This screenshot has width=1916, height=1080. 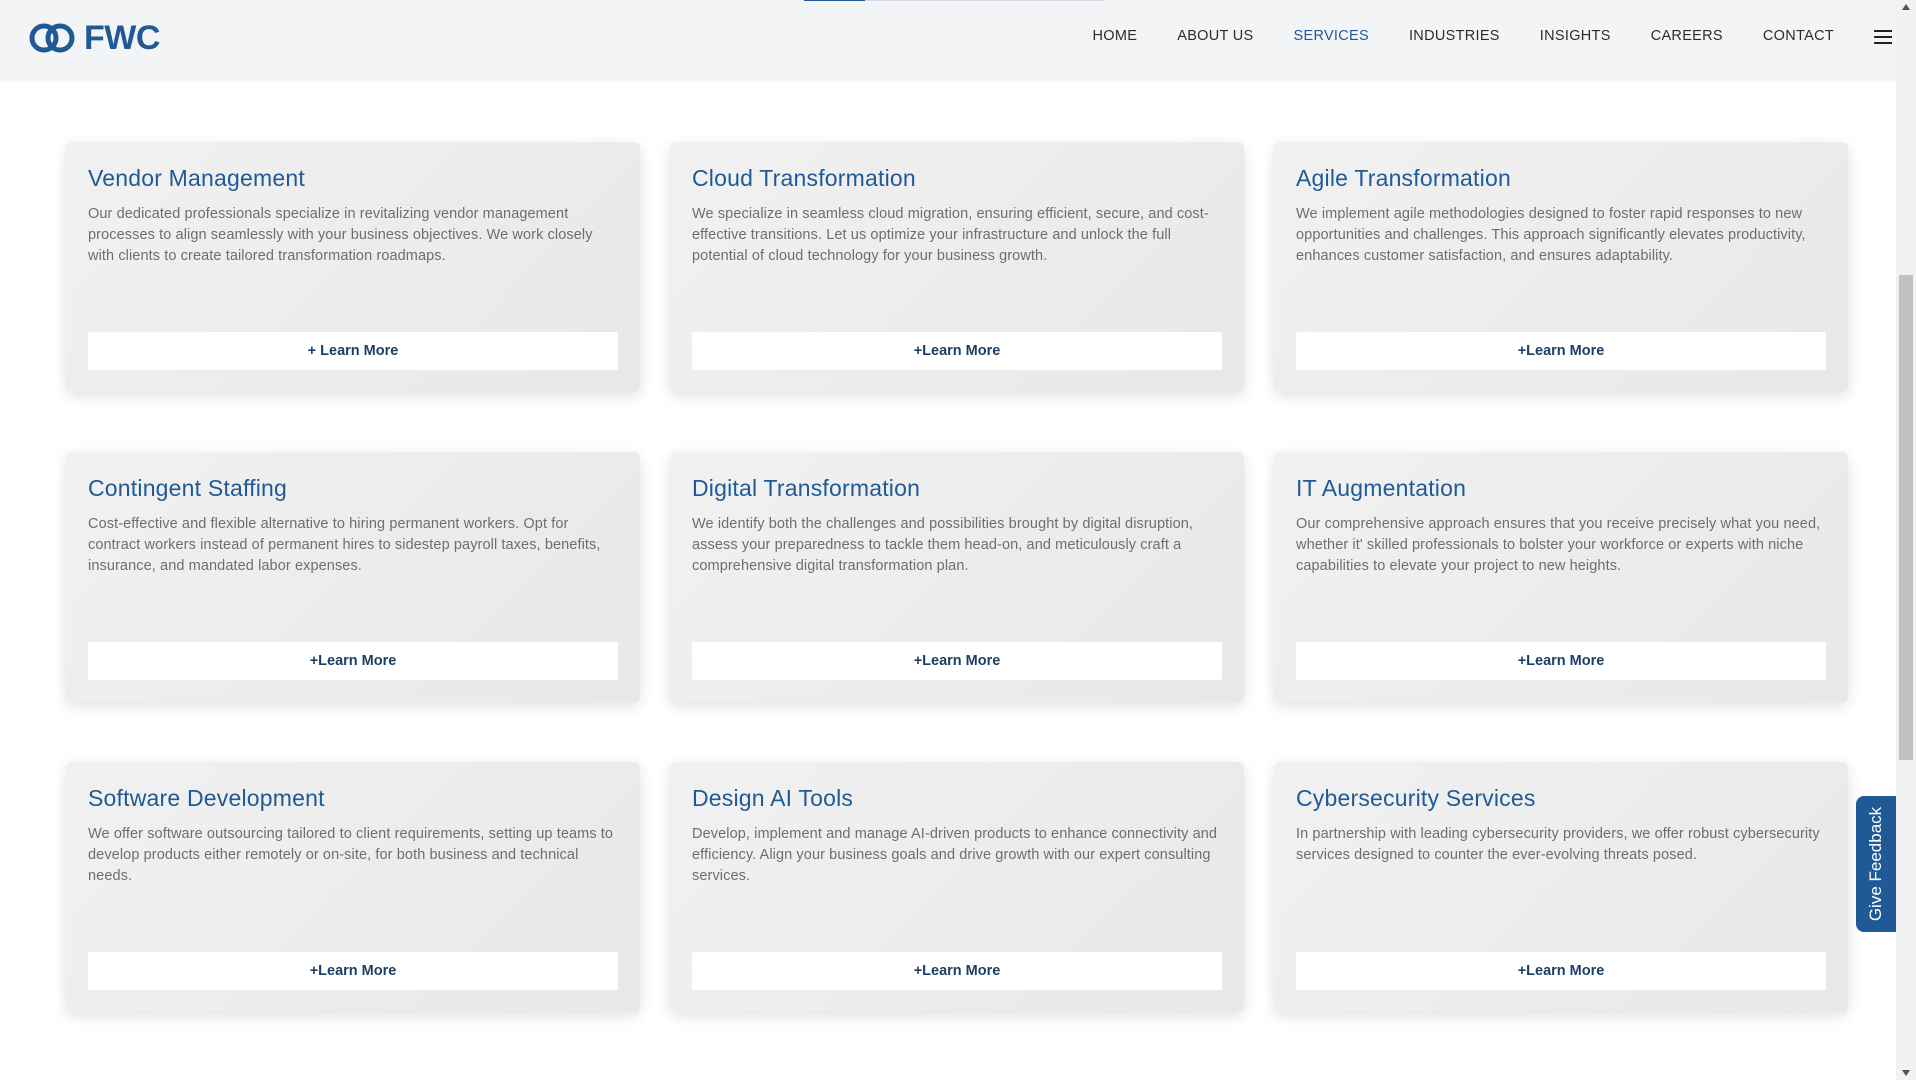 What do you see at coordinates (804, 178) in the screenshot?
I see `card-title: Cloud Transformation` at bounding box center [804, 178].